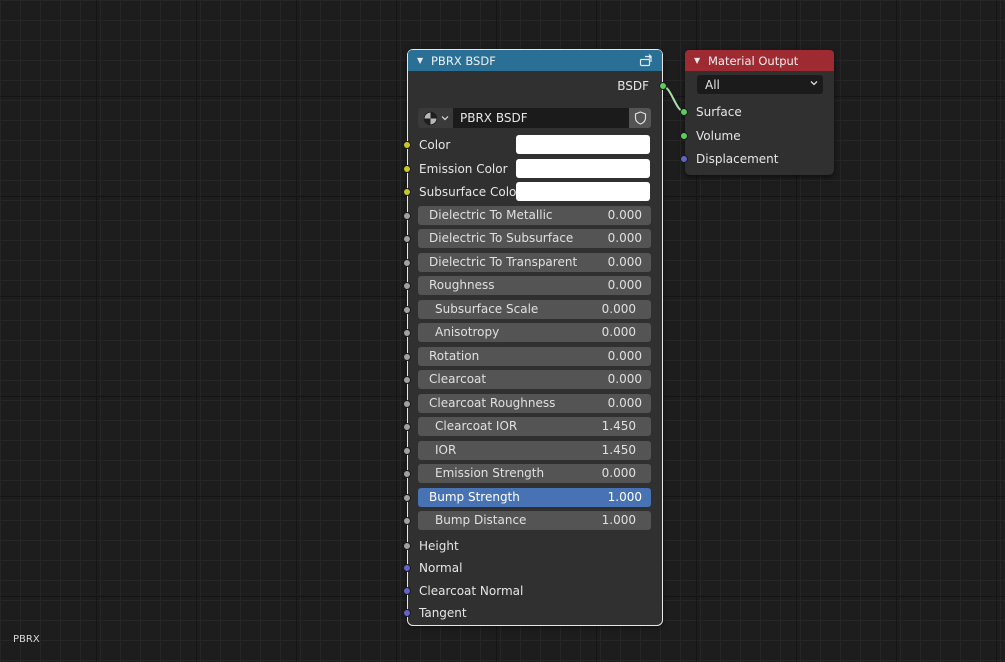 The image size is (1005, 662). What do you see at coordinates (407, 545) in the screenshot?
I see `socket-height` at bounding box center [407, 545].